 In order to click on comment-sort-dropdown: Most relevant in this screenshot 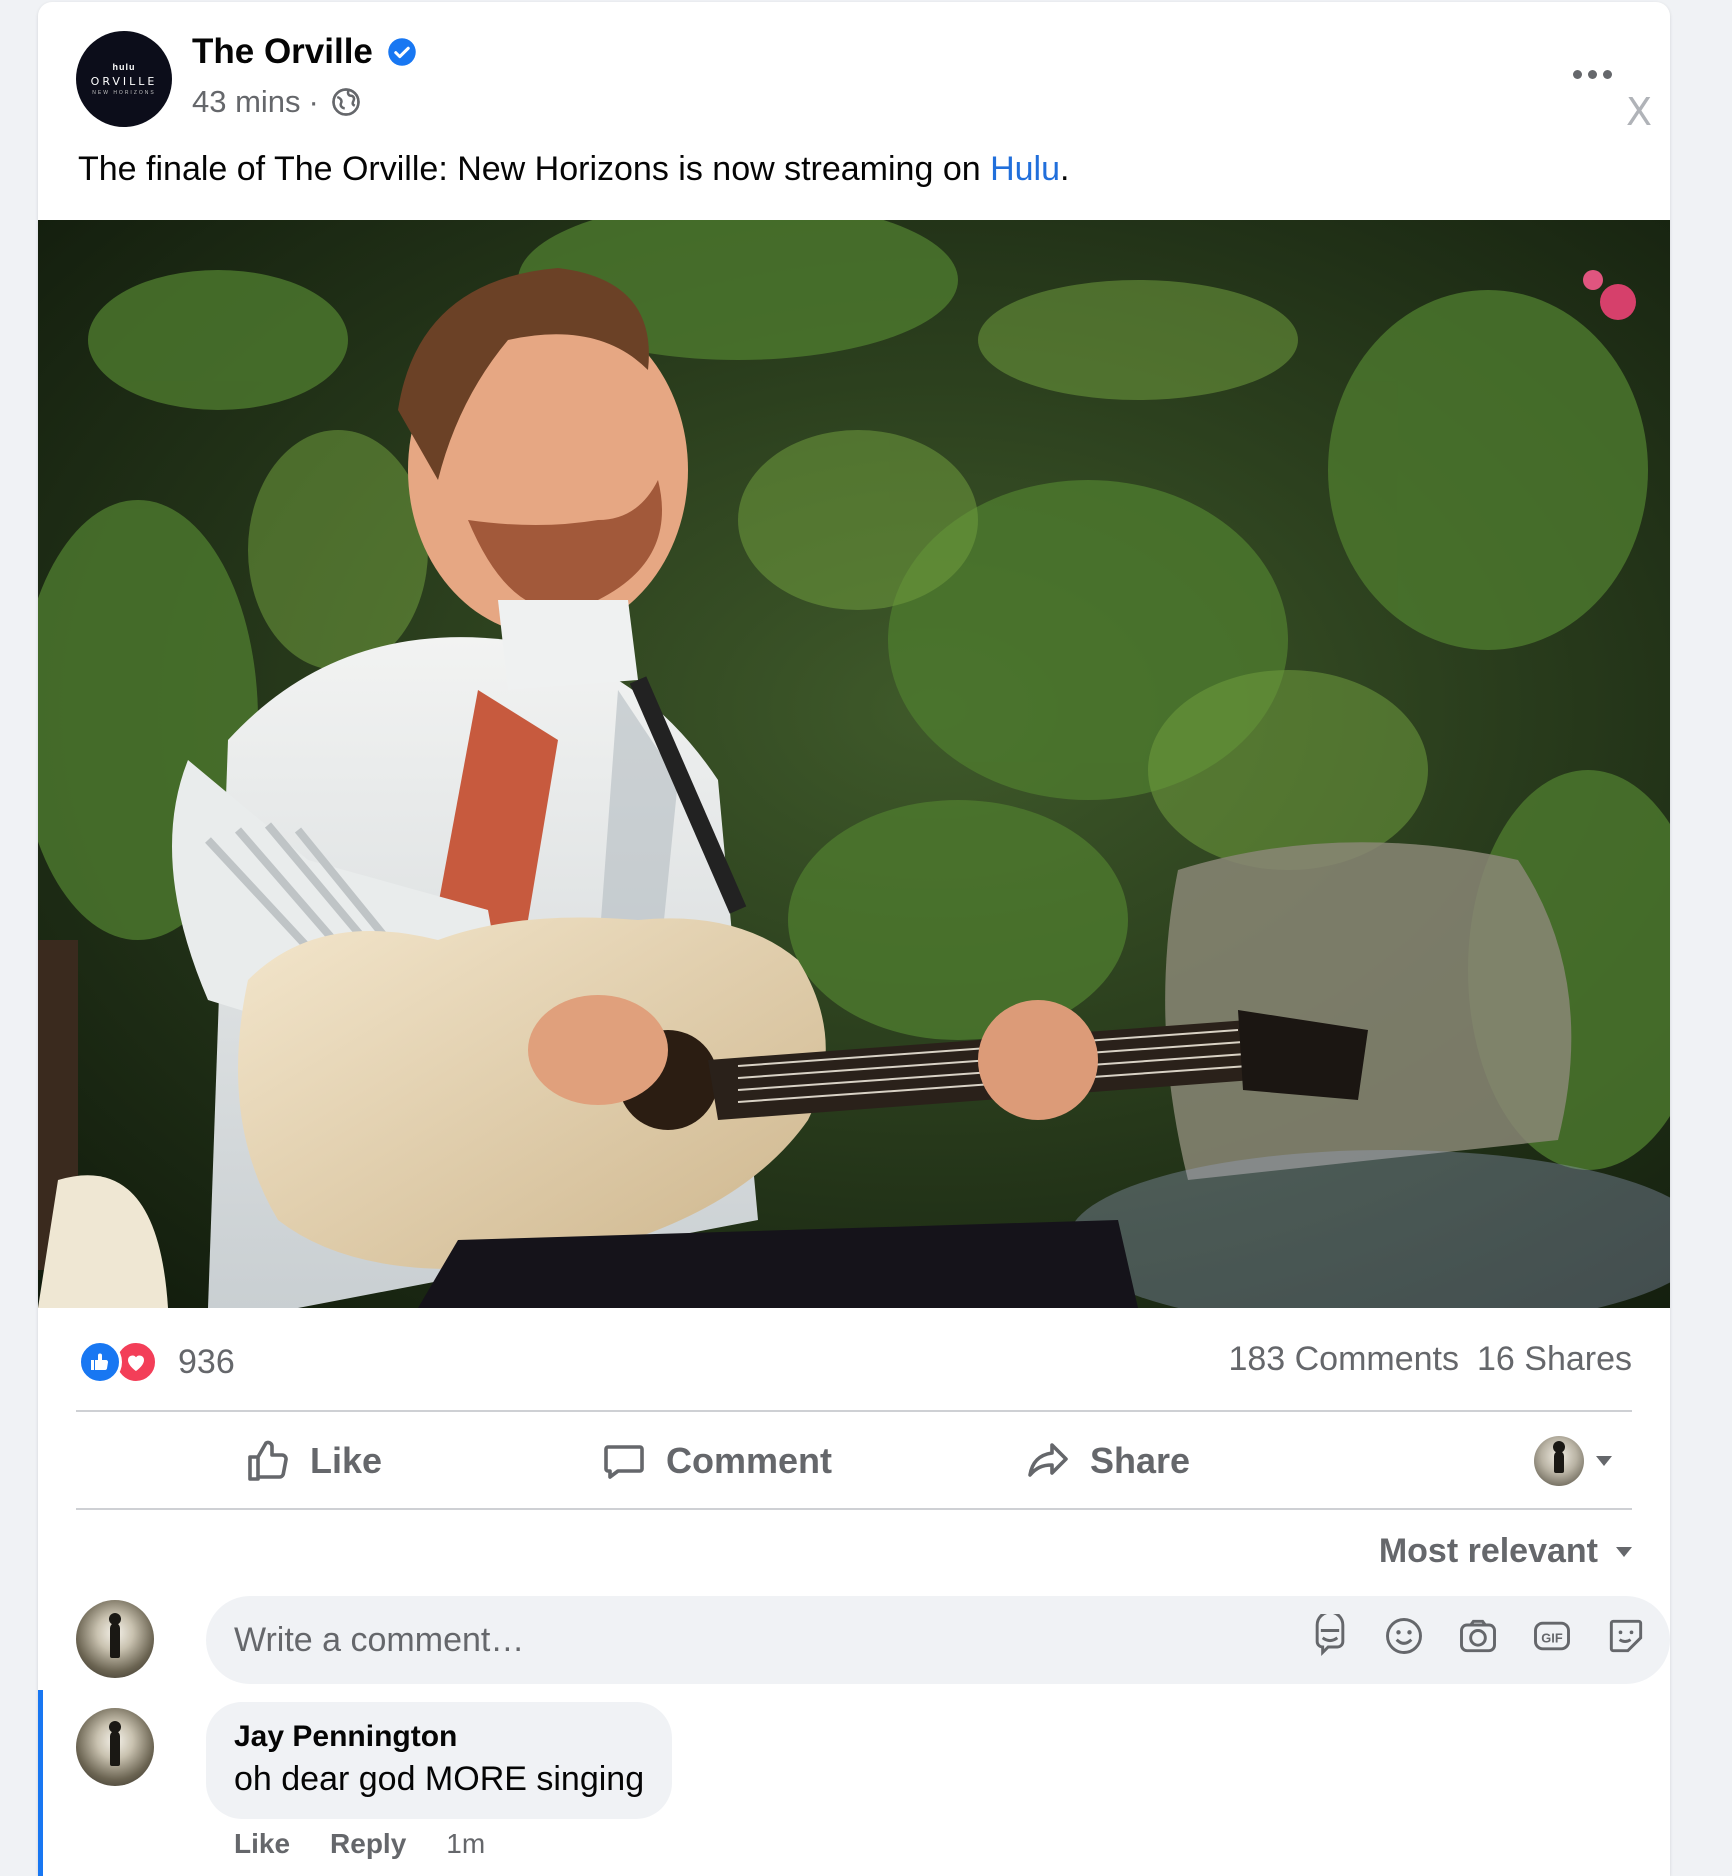, I will do `click(1505, 1551)`.